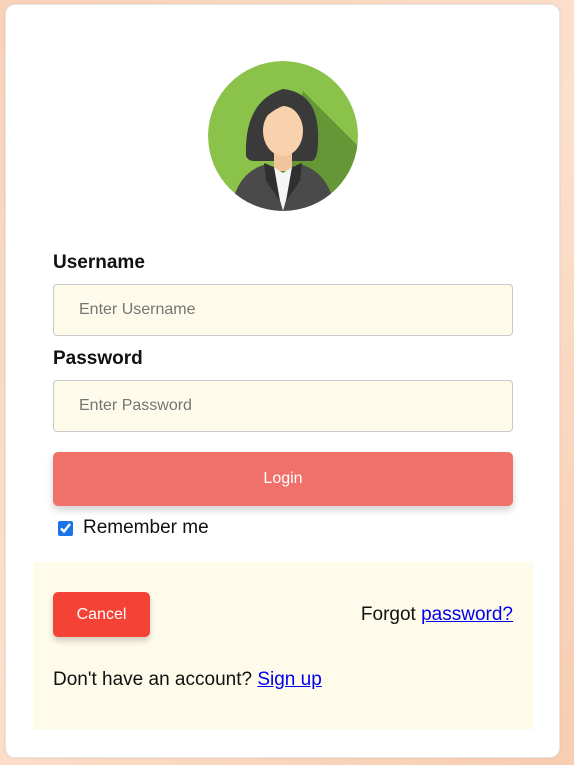  What do you see at coordinates (99, 262) in the screenshot?
I see `username-label: Username` at bounding box center [99, 262].